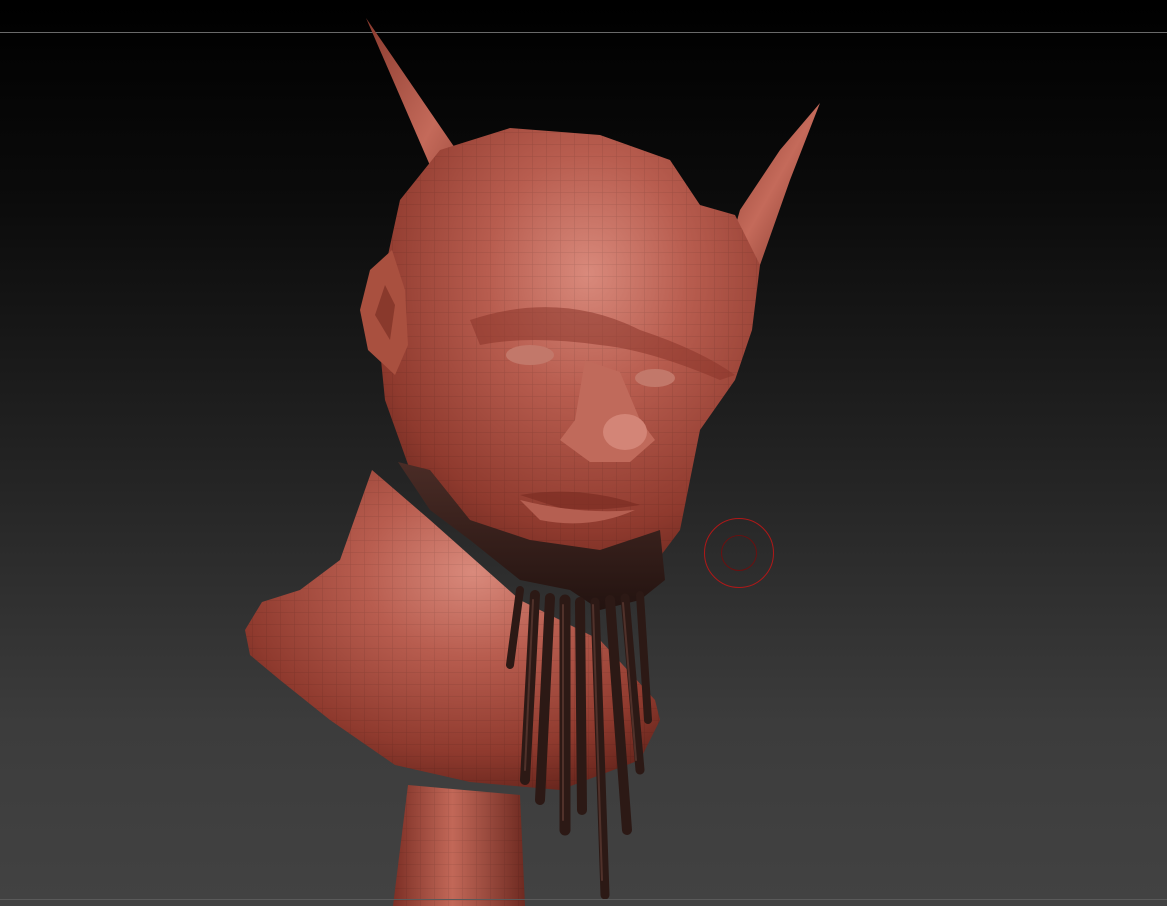 The height and width of the screenshot is (906, 1167). I want to click on brush-cursor-inner-ring, so click(739, 553).